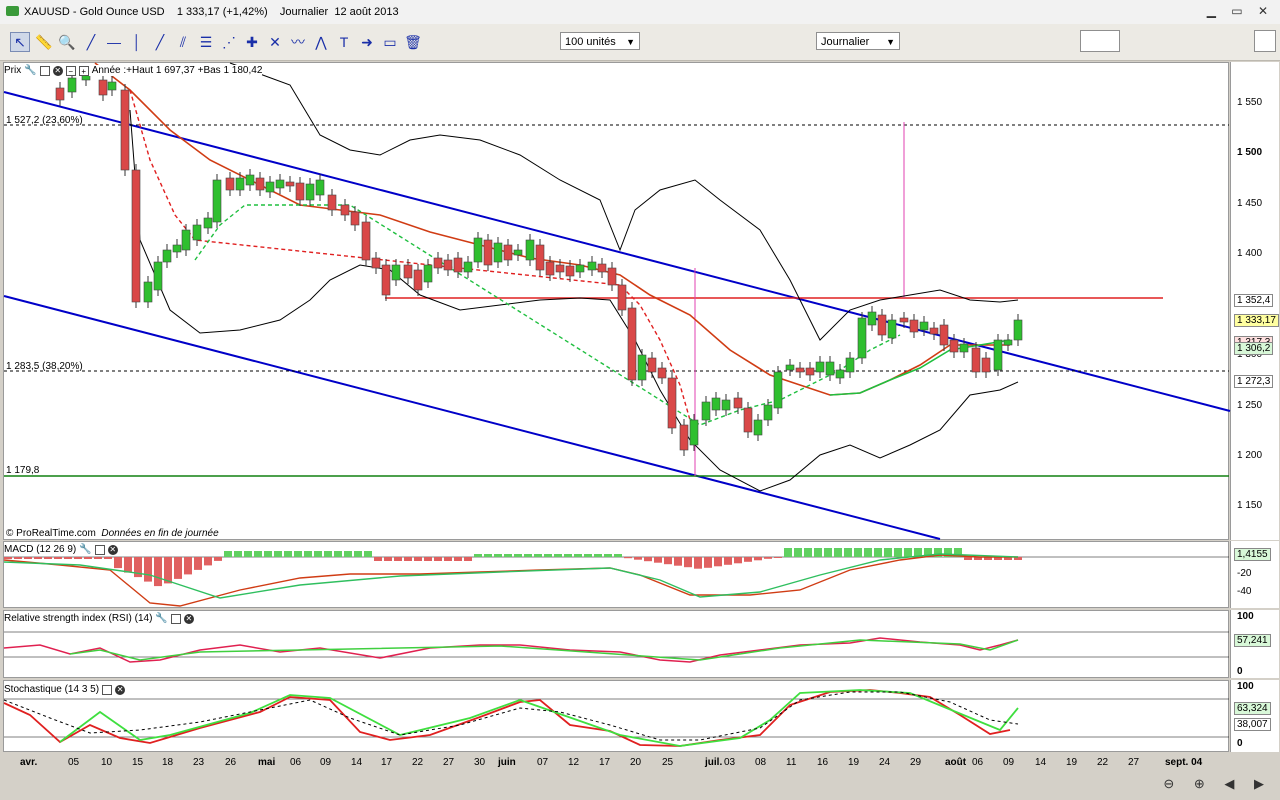  I want to click on x-tick-label: 10, so click(107, 762).